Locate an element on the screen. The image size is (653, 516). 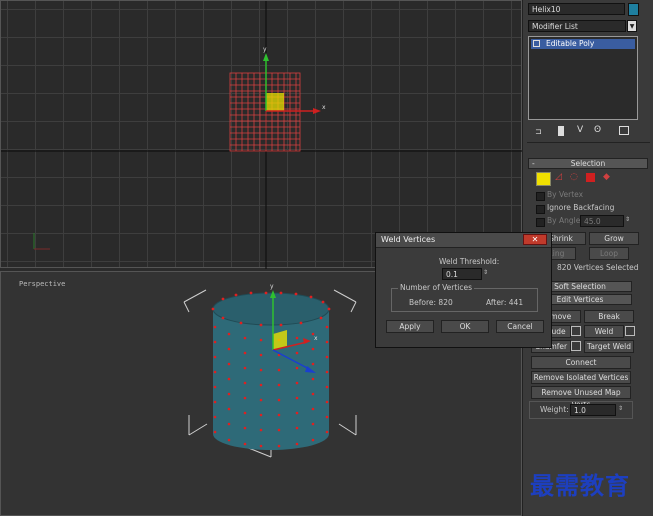
element-mode-icon: ◆ is located at coordinates (606, 177).